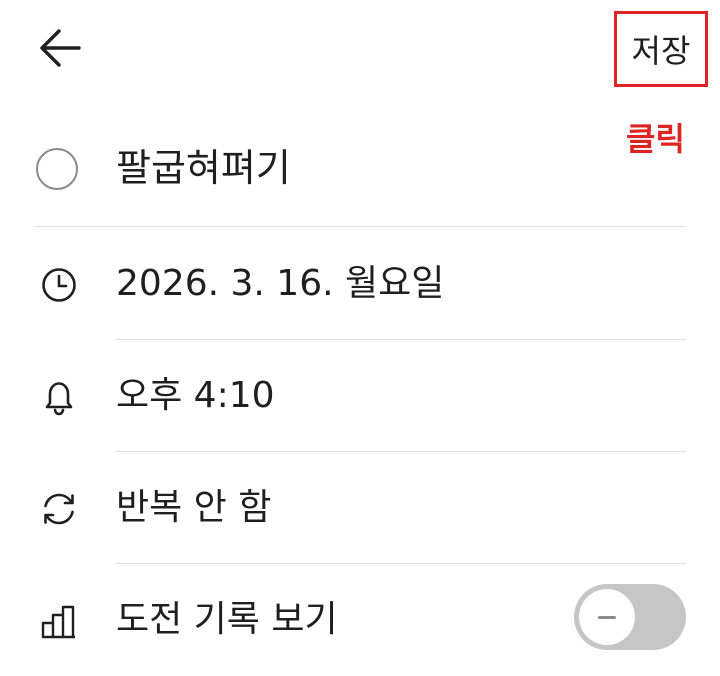  Describe the element at coordinates (194, 507) in the screenshot. I see `repeat-label: 반복 안 함` at that location.